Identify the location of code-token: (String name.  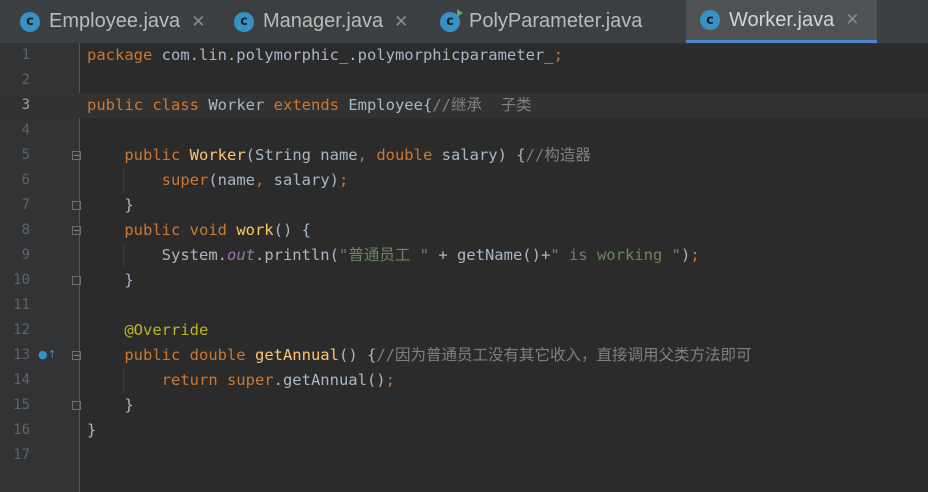
(301, 155).